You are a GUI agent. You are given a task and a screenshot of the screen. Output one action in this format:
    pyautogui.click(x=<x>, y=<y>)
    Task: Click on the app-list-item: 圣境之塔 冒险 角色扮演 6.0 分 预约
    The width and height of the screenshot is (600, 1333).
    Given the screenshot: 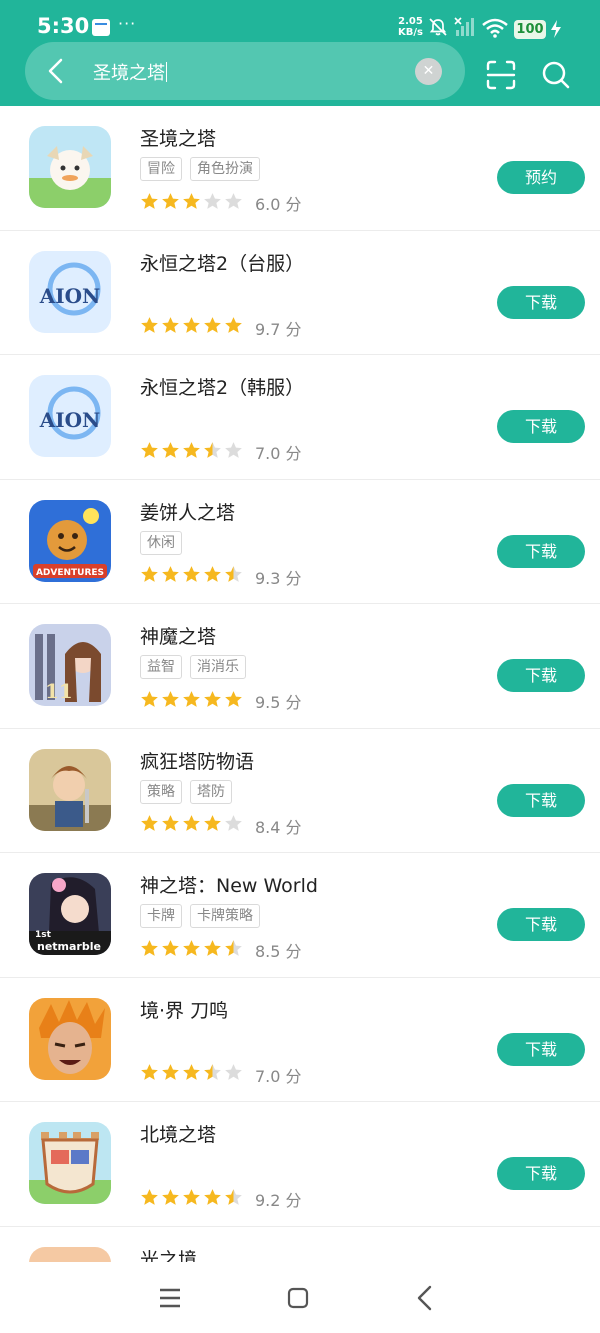 What is the action you would take?
    pyautogui.click(x=300, y=168)
    